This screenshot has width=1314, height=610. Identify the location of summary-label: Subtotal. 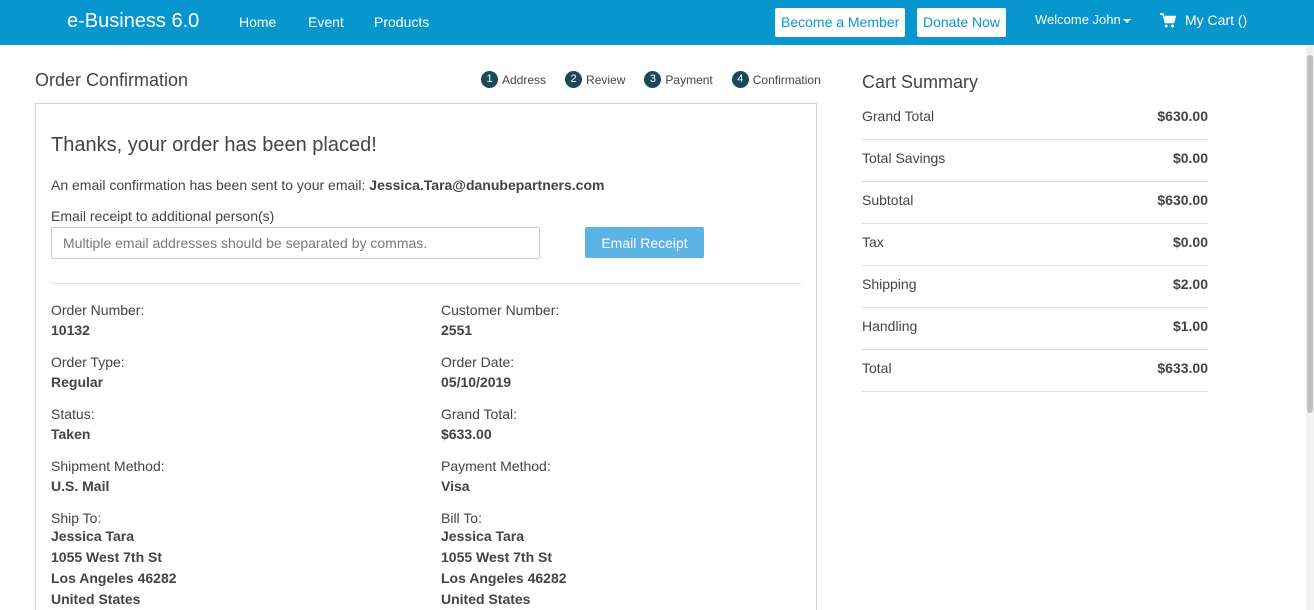
(888, 200).